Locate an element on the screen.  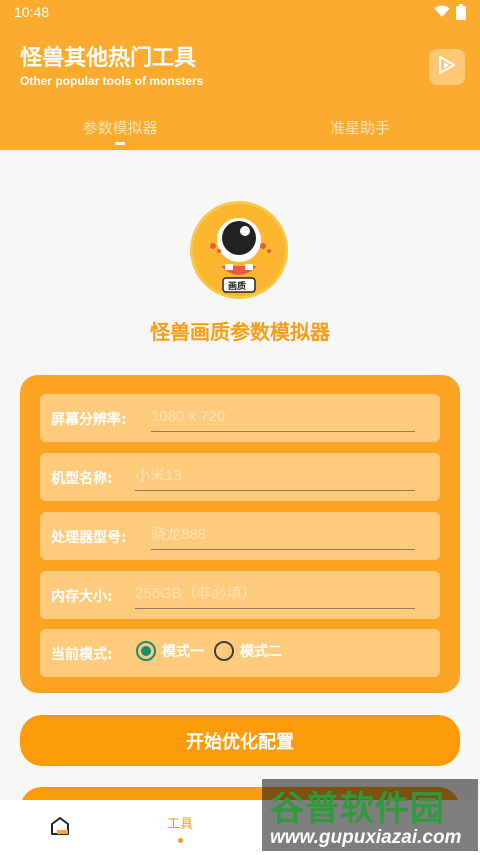
resolution-row: 屏幕分辨率: is located at coordinates (240, 418).